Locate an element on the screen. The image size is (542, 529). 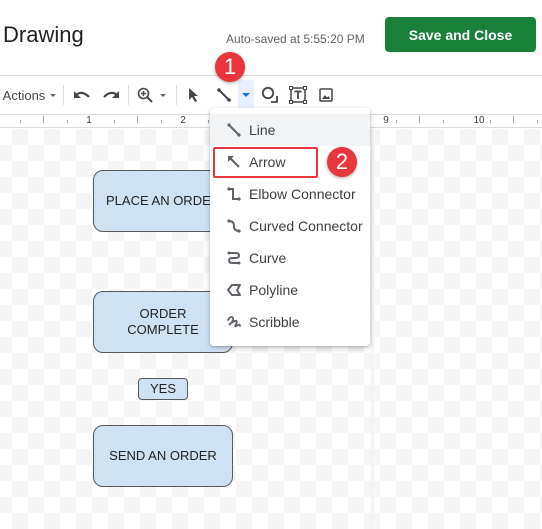
select-button is located at coordinates (194, 95).